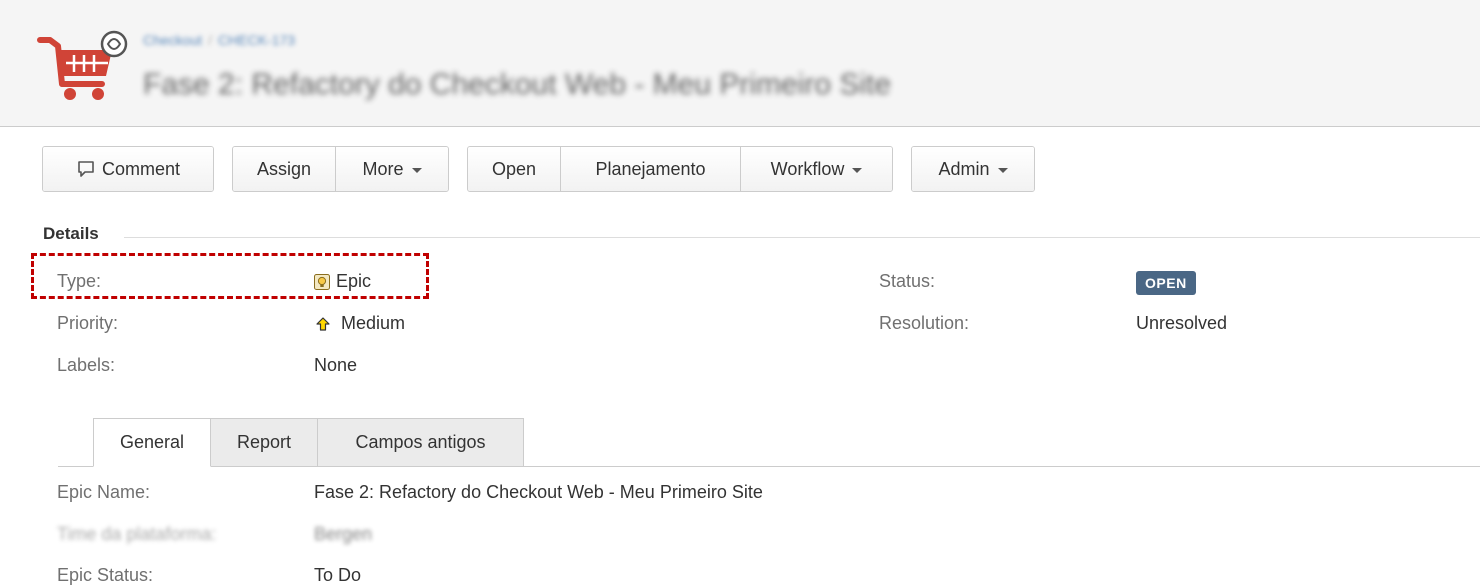 This screenshot has width=1480, height=586. What do you see at coordinates (964, 168) in the screenshot?
I see `admin-label: Admin` at bounding box center [964, 168].